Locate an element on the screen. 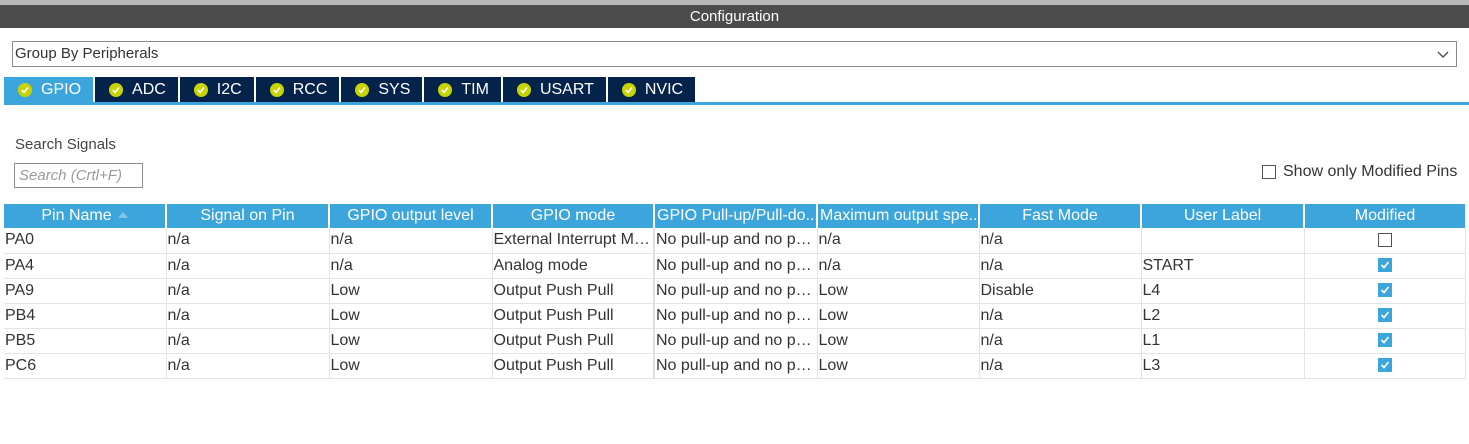 Image resolution: width=1469 pixels, height=444 pixels. peripheral-tabs: GPIO ADC I2C RCC SYS TIM USART NVIC is located at coordinates (350, 89).